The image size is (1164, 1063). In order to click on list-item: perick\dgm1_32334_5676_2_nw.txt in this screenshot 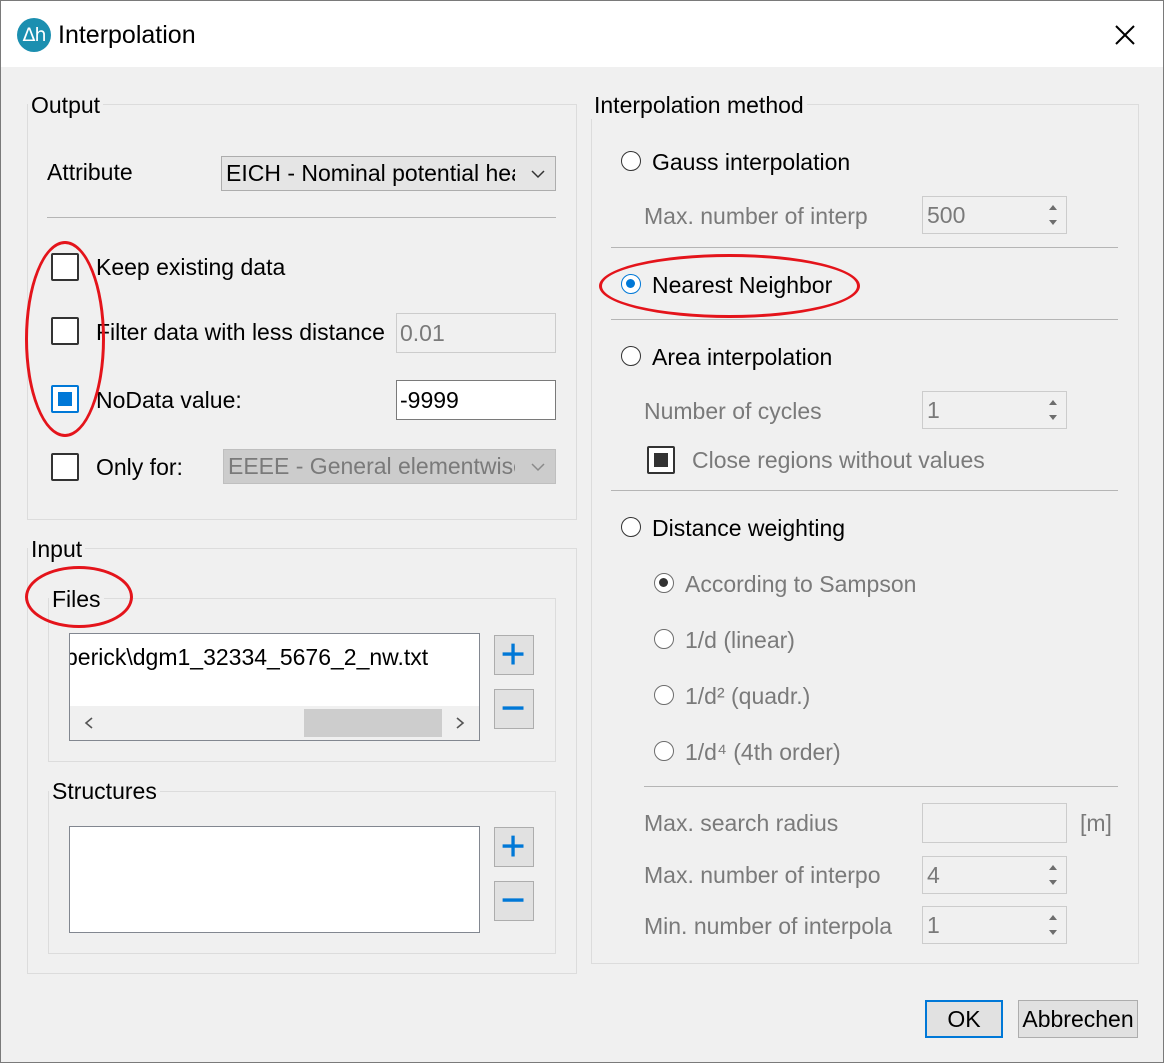, I will do `click(249, 657)`.